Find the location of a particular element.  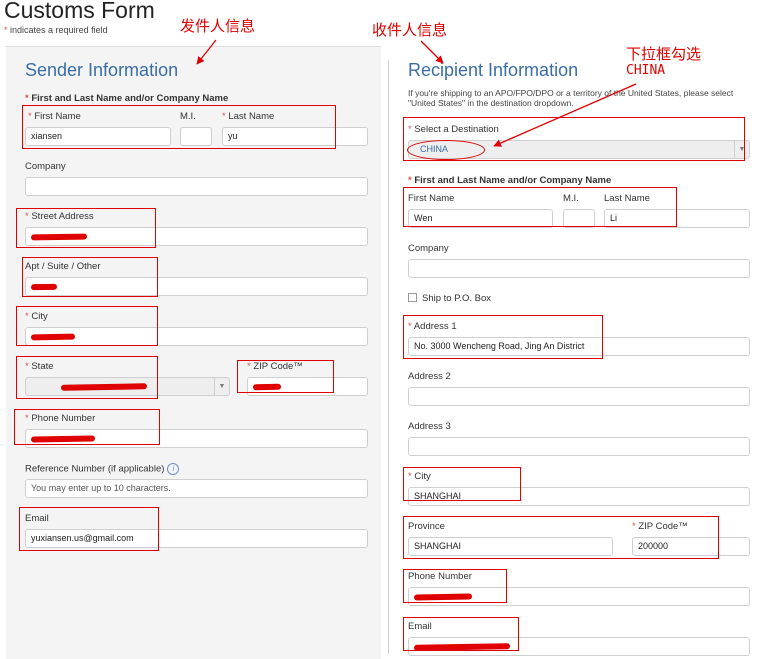

dropdown-annotation-arrow is located at coordinates (565, 115).